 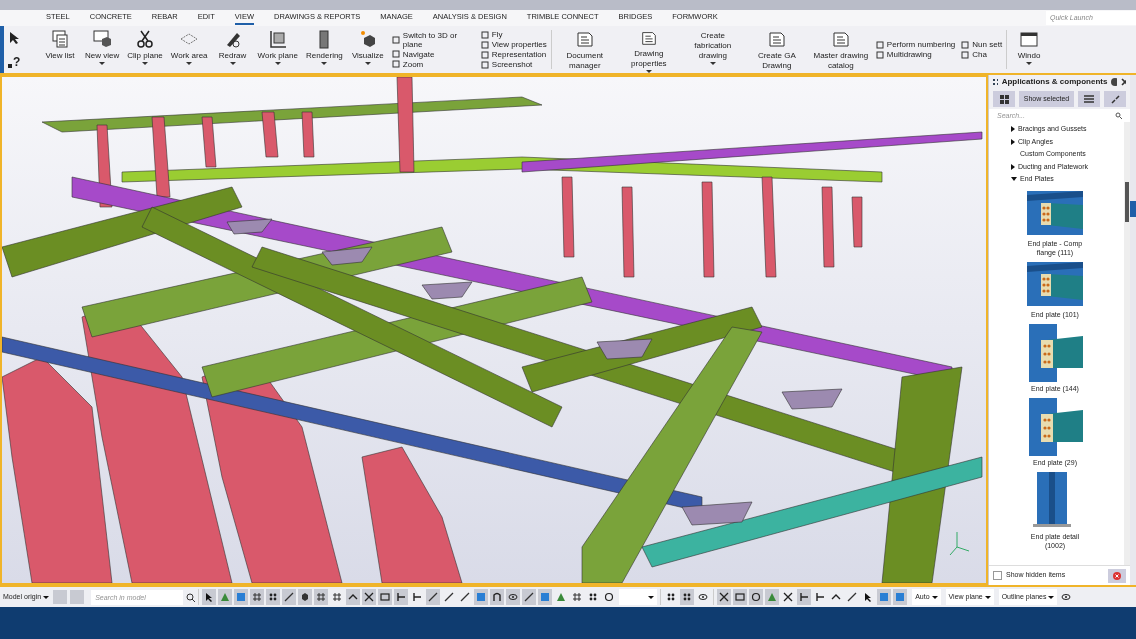 I want to click on caret-icon, so click(x=651, y=597).